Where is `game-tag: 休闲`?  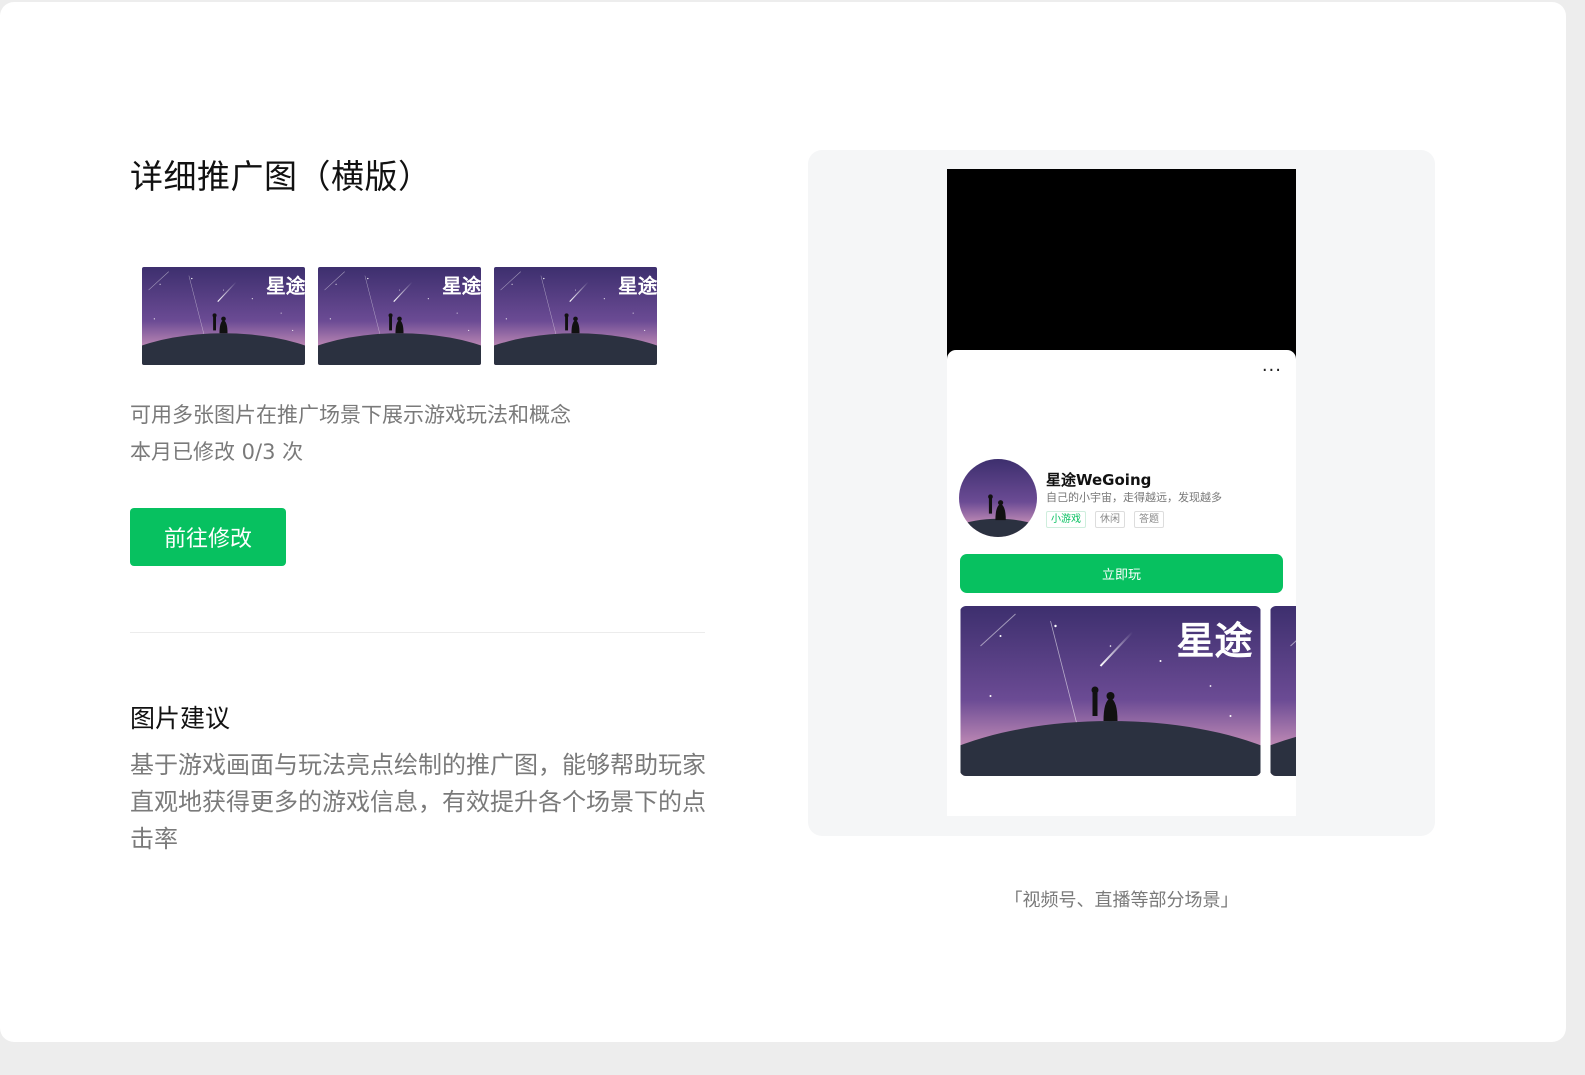
game-tag: 休闲 is located at coordinates (1110, 519).